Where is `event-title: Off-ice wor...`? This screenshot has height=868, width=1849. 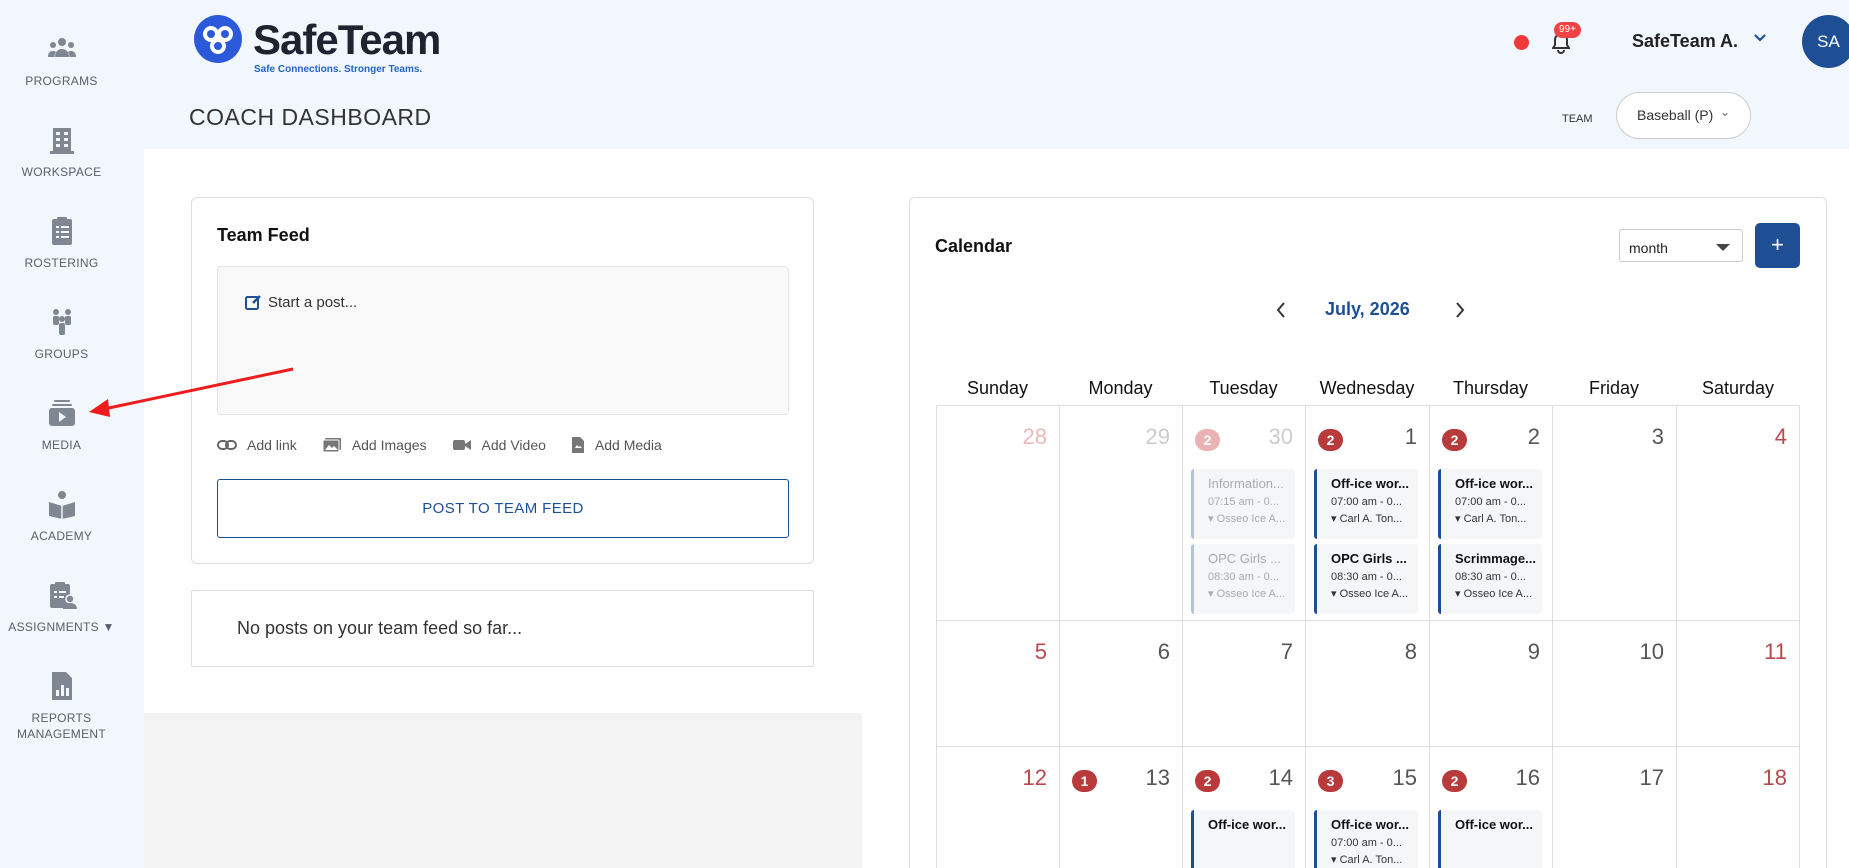 event-title: Off-ice wor... is located at coordinates (1247, 824).